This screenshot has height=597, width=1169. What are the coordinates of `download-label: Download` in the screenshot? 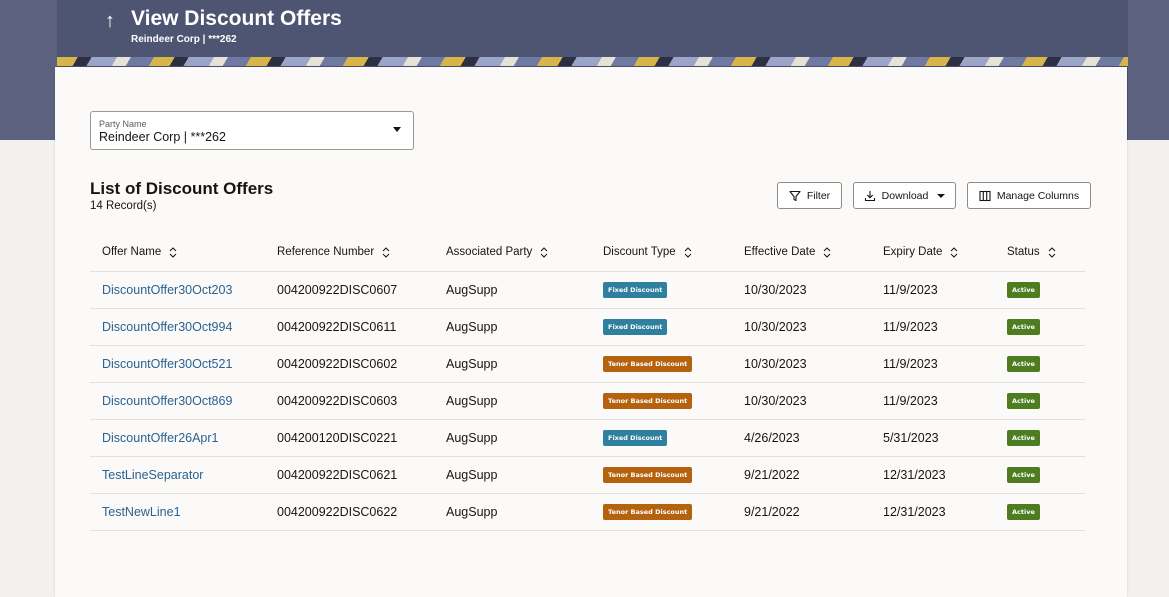 It's located at (905, 195).